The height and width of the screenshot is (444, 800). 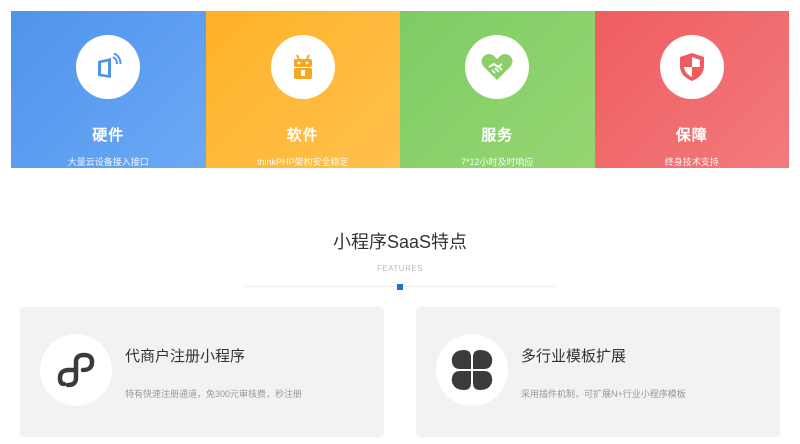 What do you see at coordinates (691, 162) in the screenshot?
I see `tile-subtitle: 终身技术支持` at bounding box center [691, 162].